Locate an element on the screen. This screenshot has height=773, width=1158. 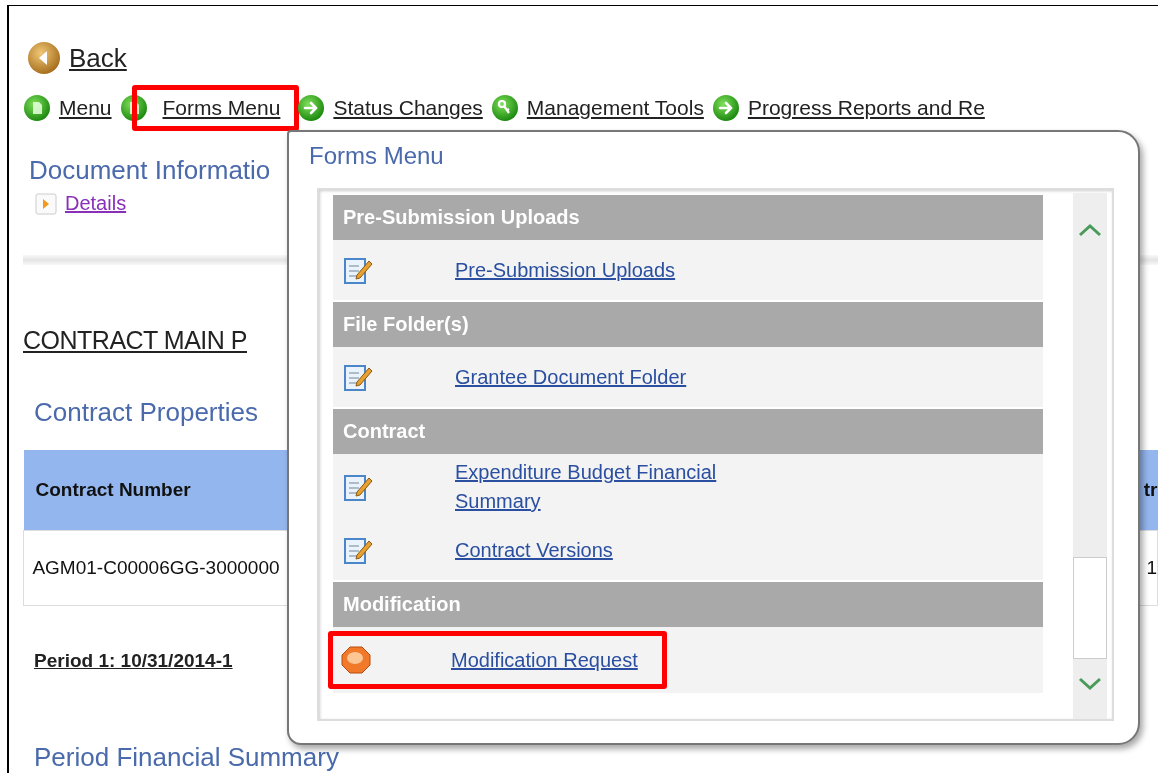
menu-item: Pre-Submission Uploads is located at coordinates (688, 270).